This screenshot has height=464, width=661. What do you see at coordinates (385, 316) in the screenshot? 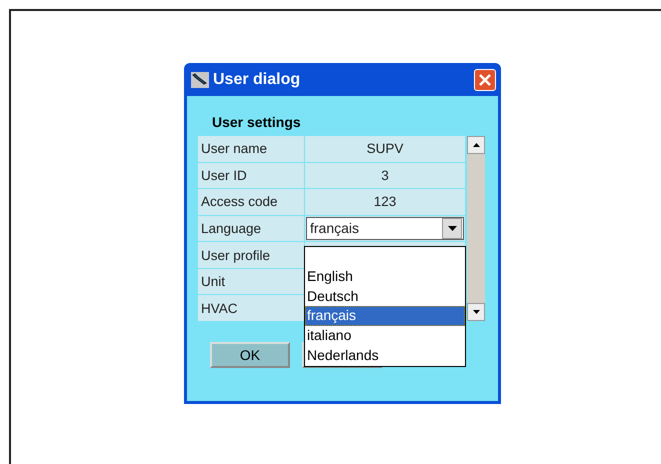
I see `dropdown-option: français` at bounding box center [385, 316].